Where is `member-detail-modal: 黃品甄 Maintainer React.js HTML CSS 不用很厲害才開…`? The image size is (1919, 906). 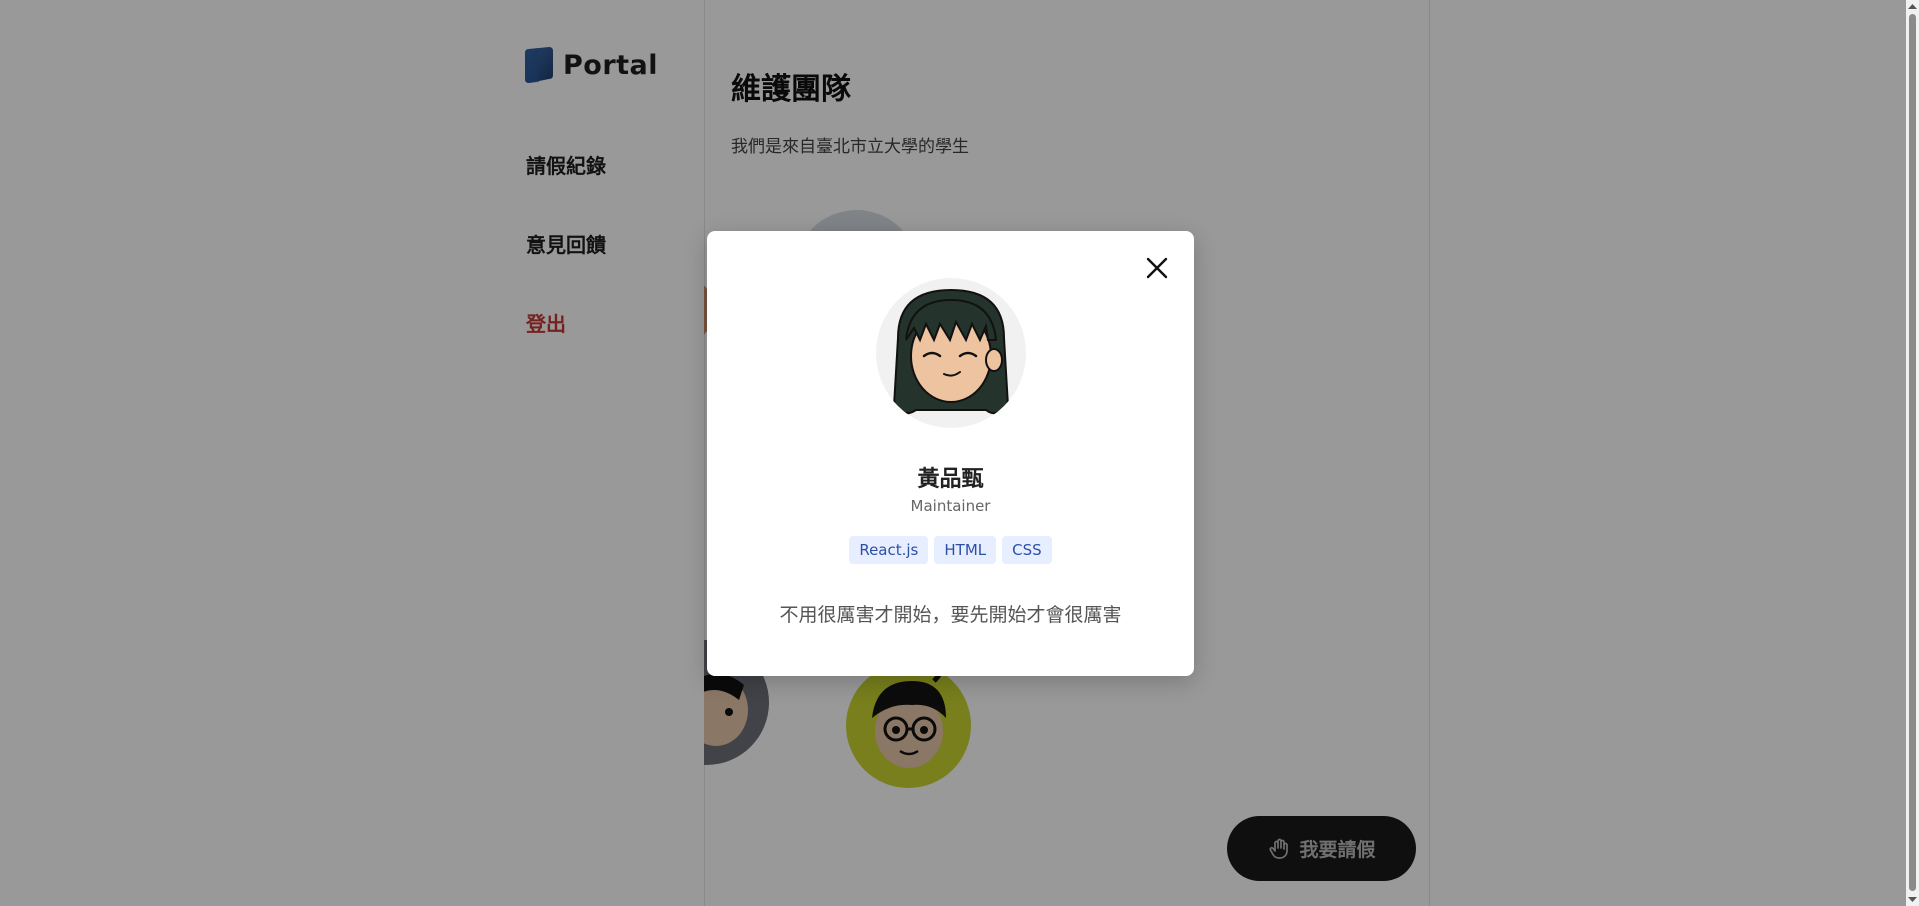 member-detail-modal: 黃品甄 Maintainer React.js HTML CSS 不用很厲害才開… is located at coordinates (950, 453).